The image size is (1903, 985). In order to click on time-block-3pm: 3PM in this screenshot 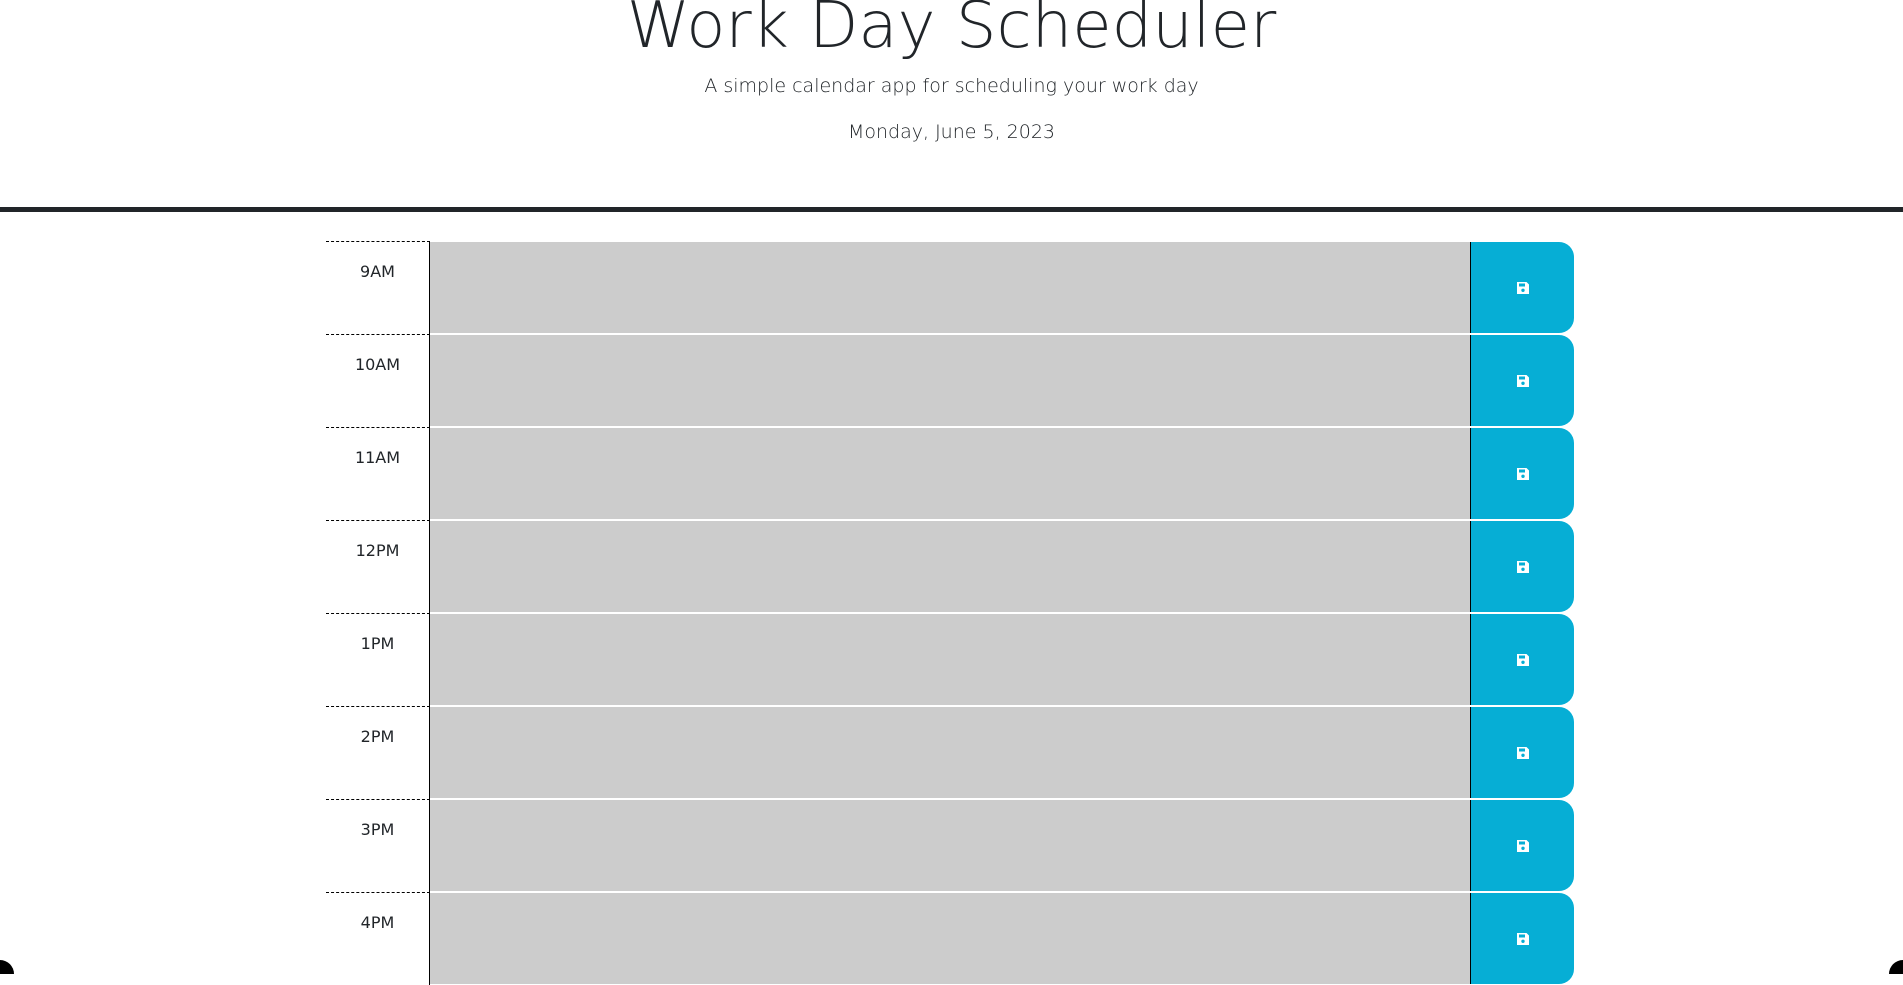, I will do `click(951, 845)`.